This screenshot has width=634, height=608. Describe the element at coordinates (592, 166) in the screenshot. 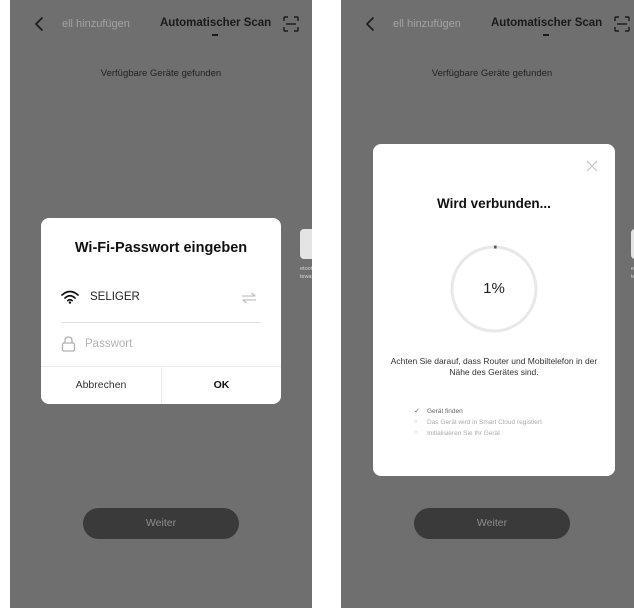

I see `close-icon` at that location.